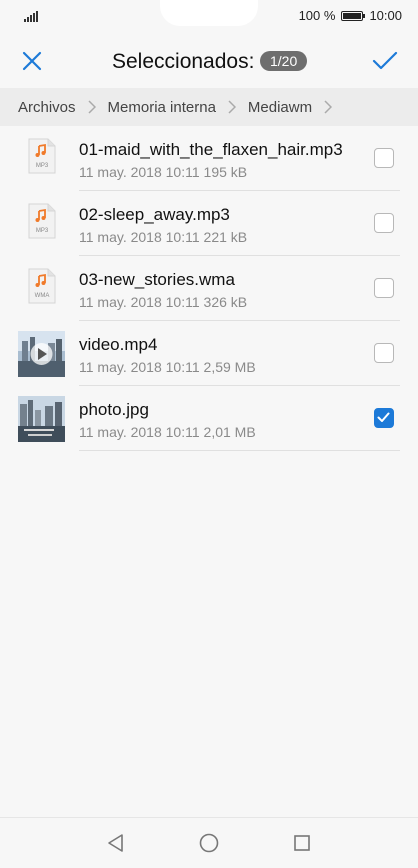  I want to click on clock: 10:00, so click(385, 15).